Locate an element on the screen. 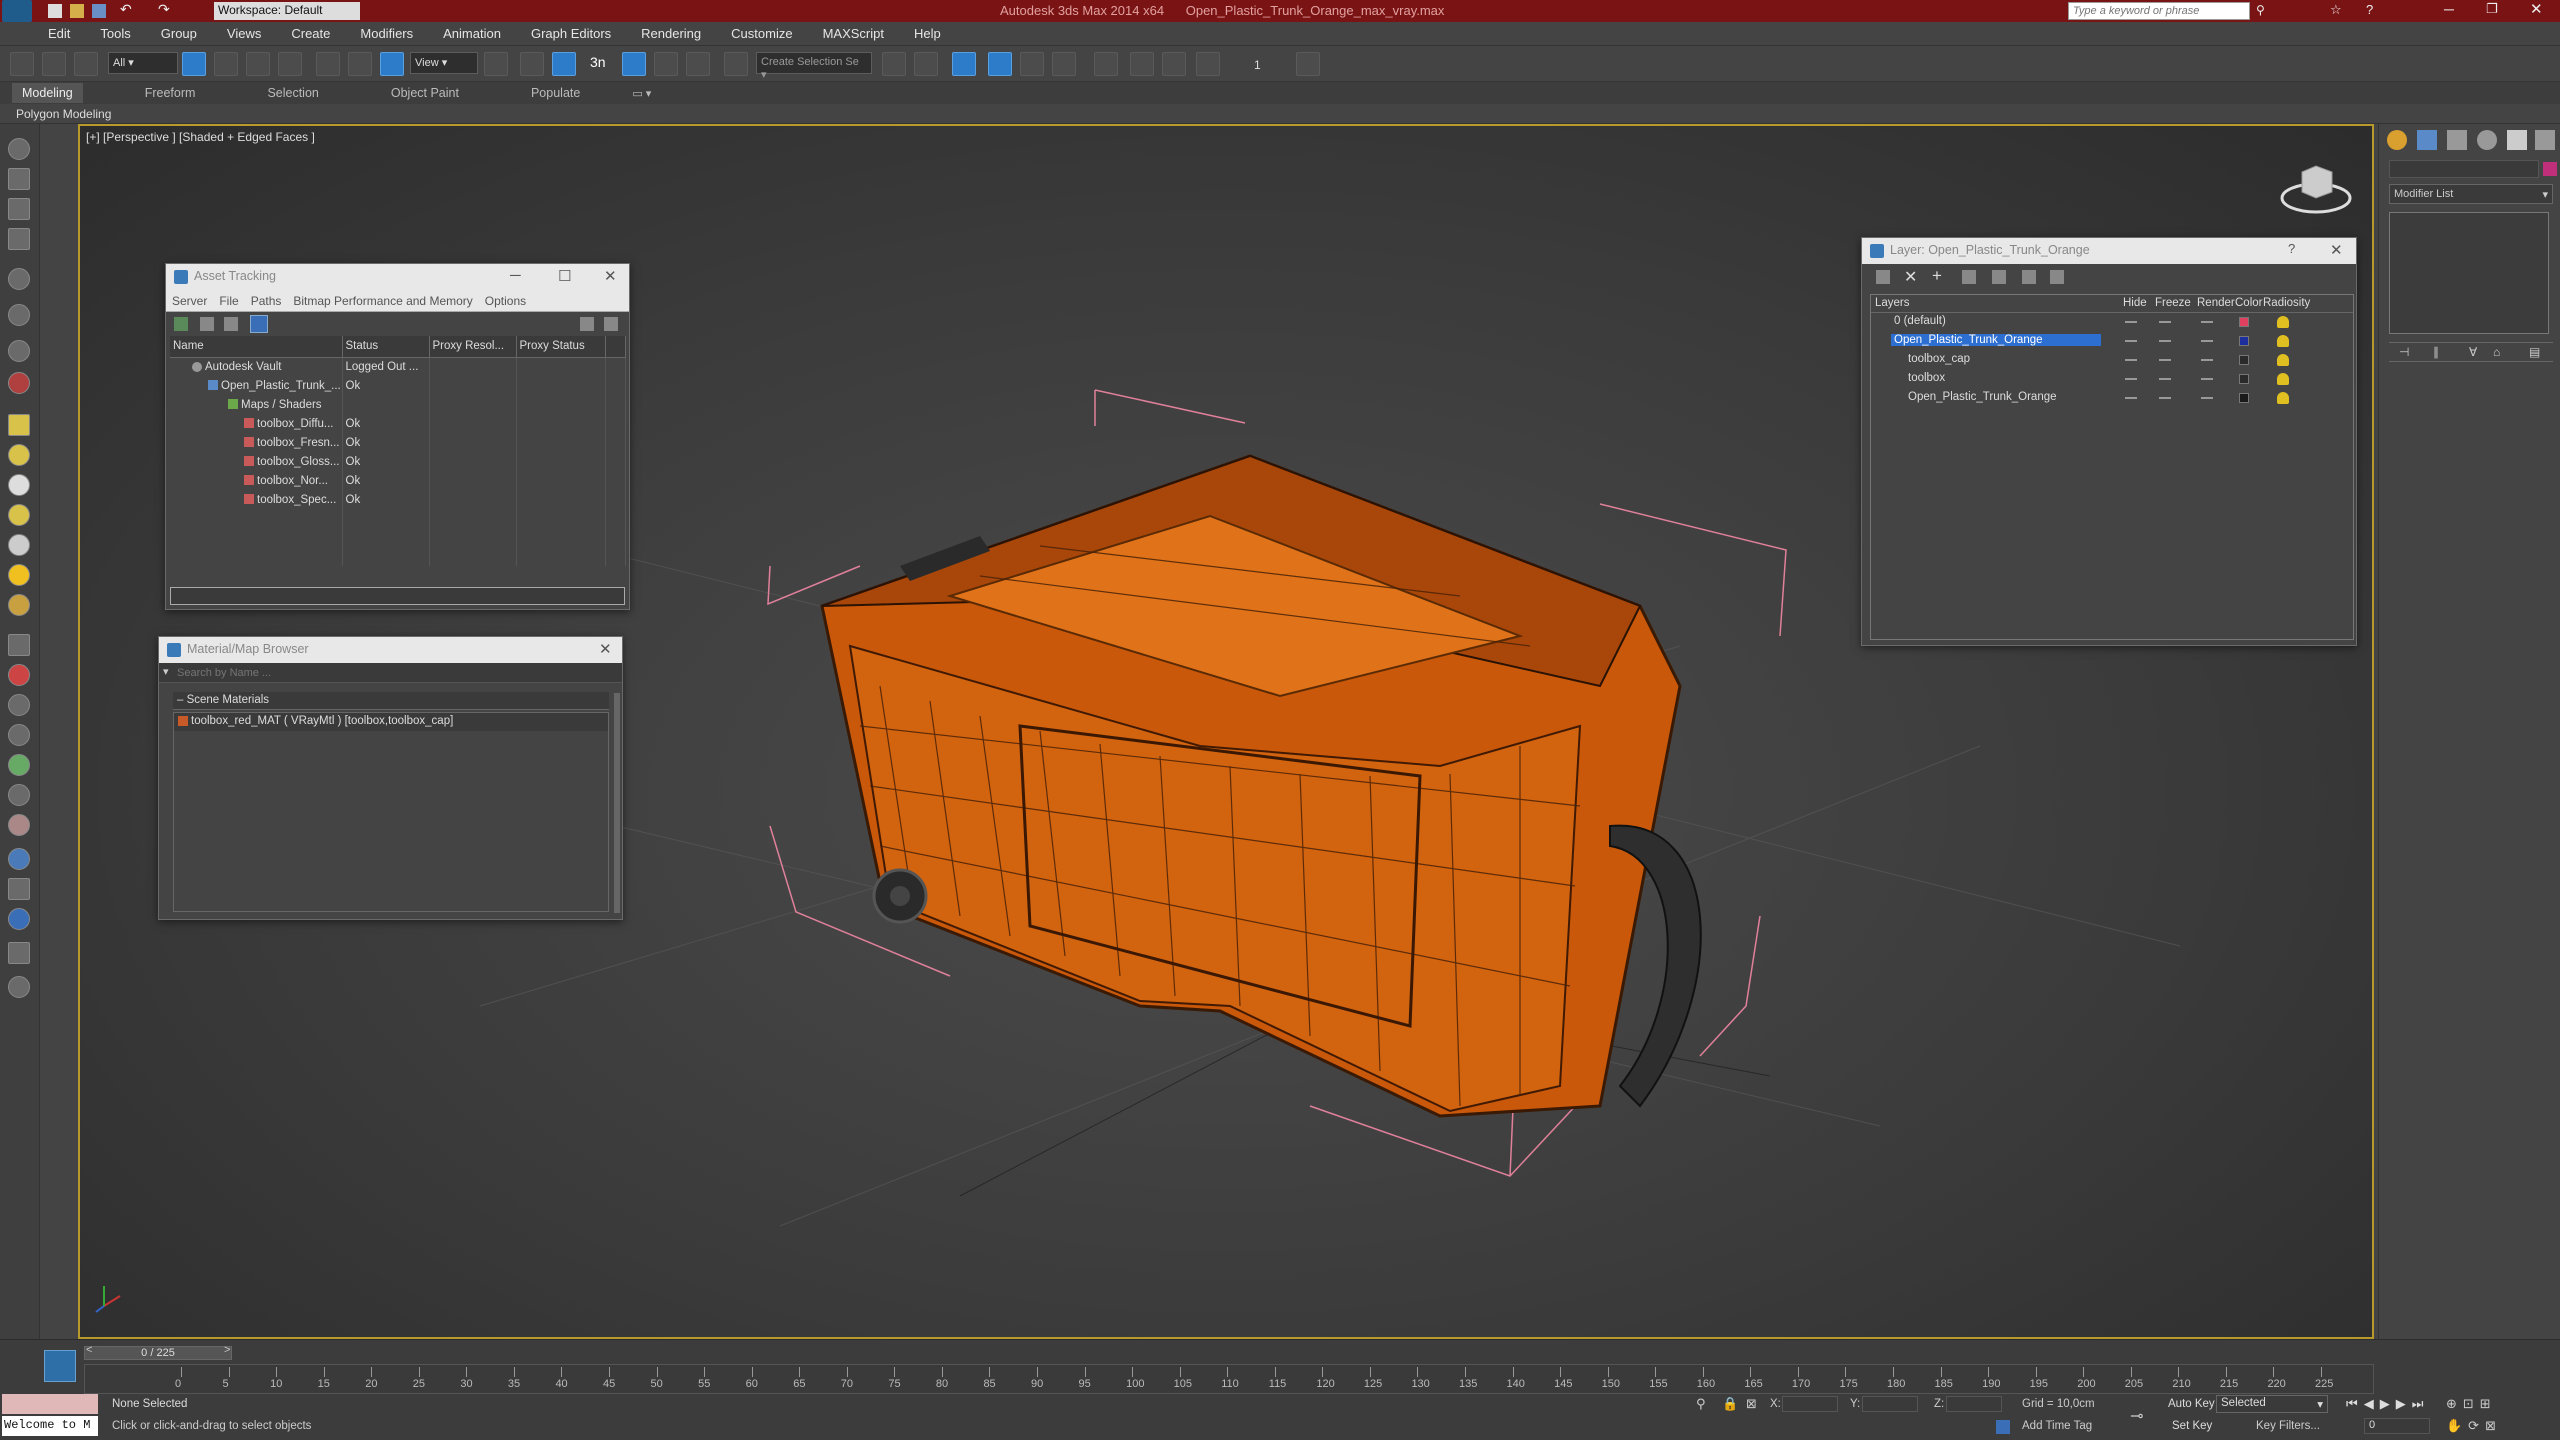 This screenshot has height=1440, width=2560. scale-icon is located at coordinates (392, 64).